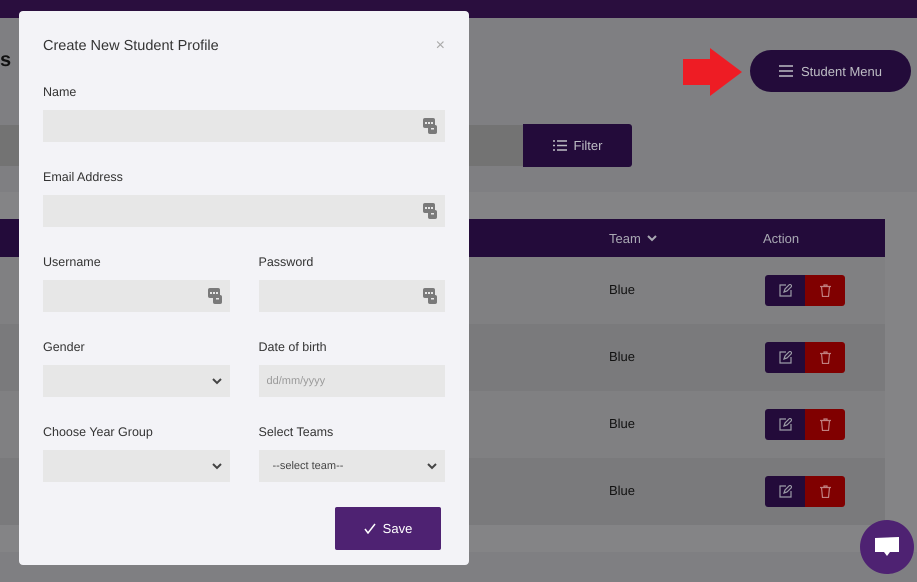 The width and height of the screenshot is (917, 582). Describe the element at coordinates (83, 178) in the screenshot. I see `field-label: Email Address` at that location.